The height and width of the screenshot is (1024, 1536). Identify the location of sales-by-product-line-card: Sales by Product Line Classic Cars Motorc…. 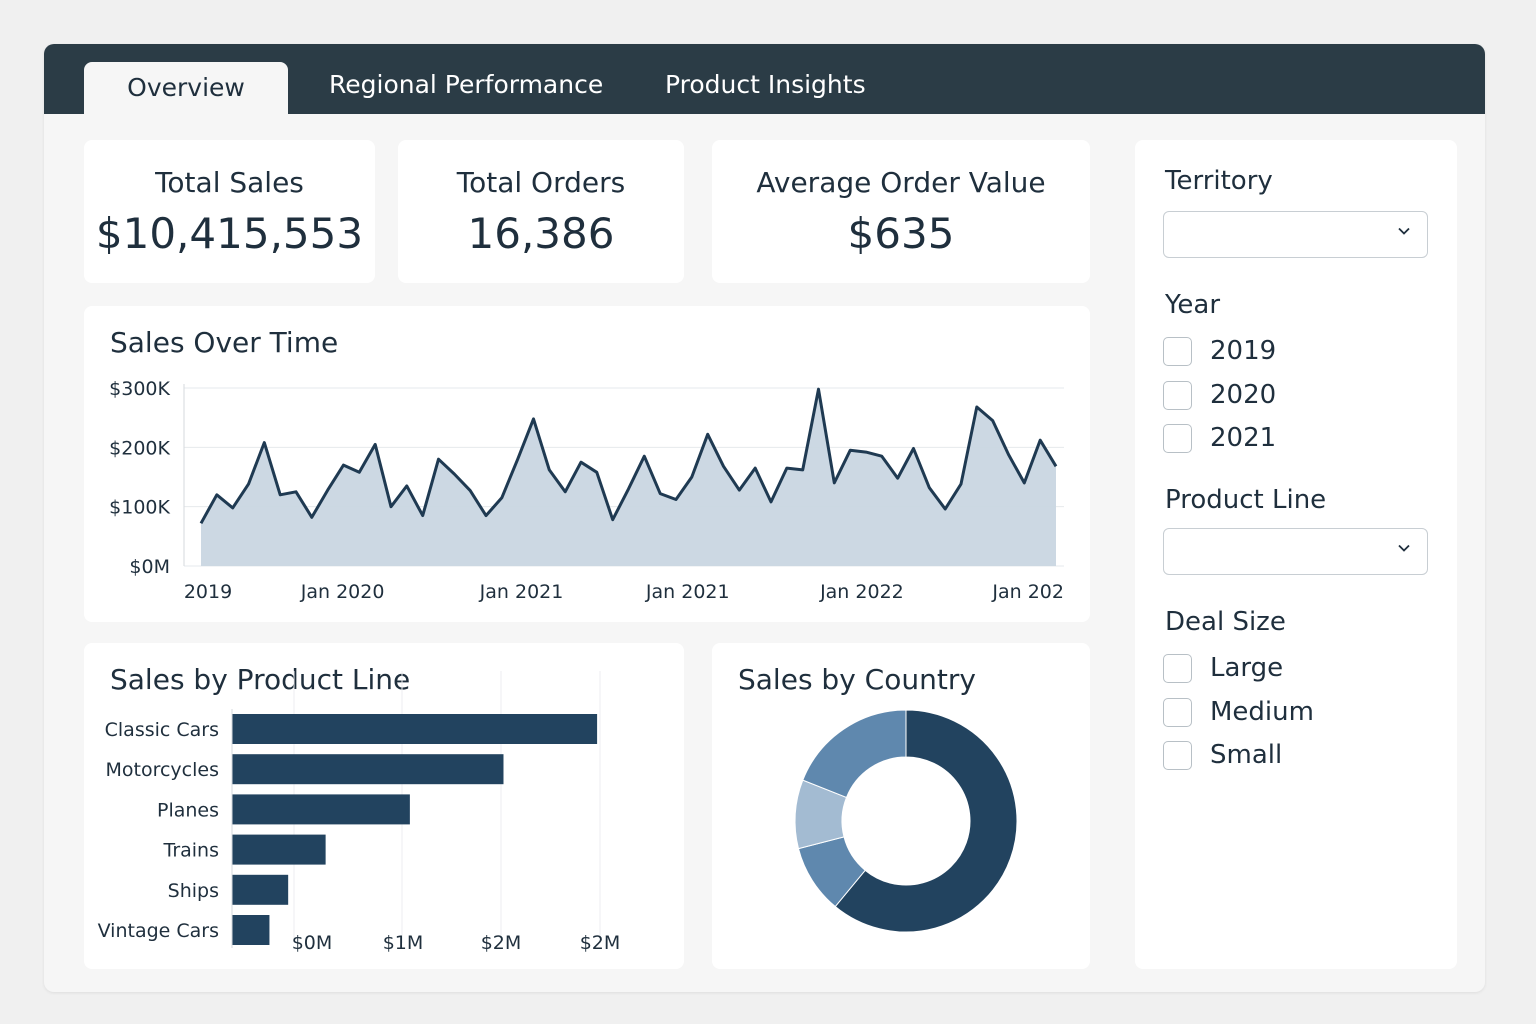
(384, 806).